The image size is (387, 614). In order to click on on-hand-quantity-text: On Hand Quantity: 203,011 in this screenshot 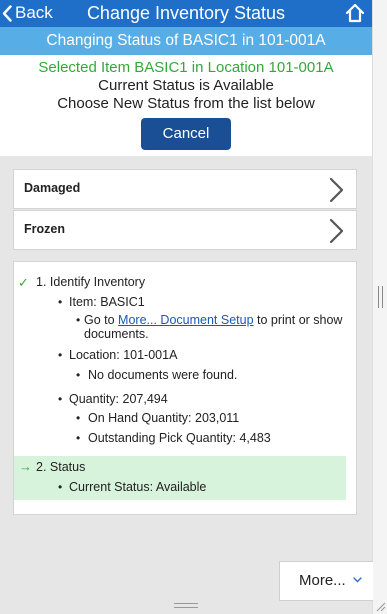, I will do `click(164, 418)`.